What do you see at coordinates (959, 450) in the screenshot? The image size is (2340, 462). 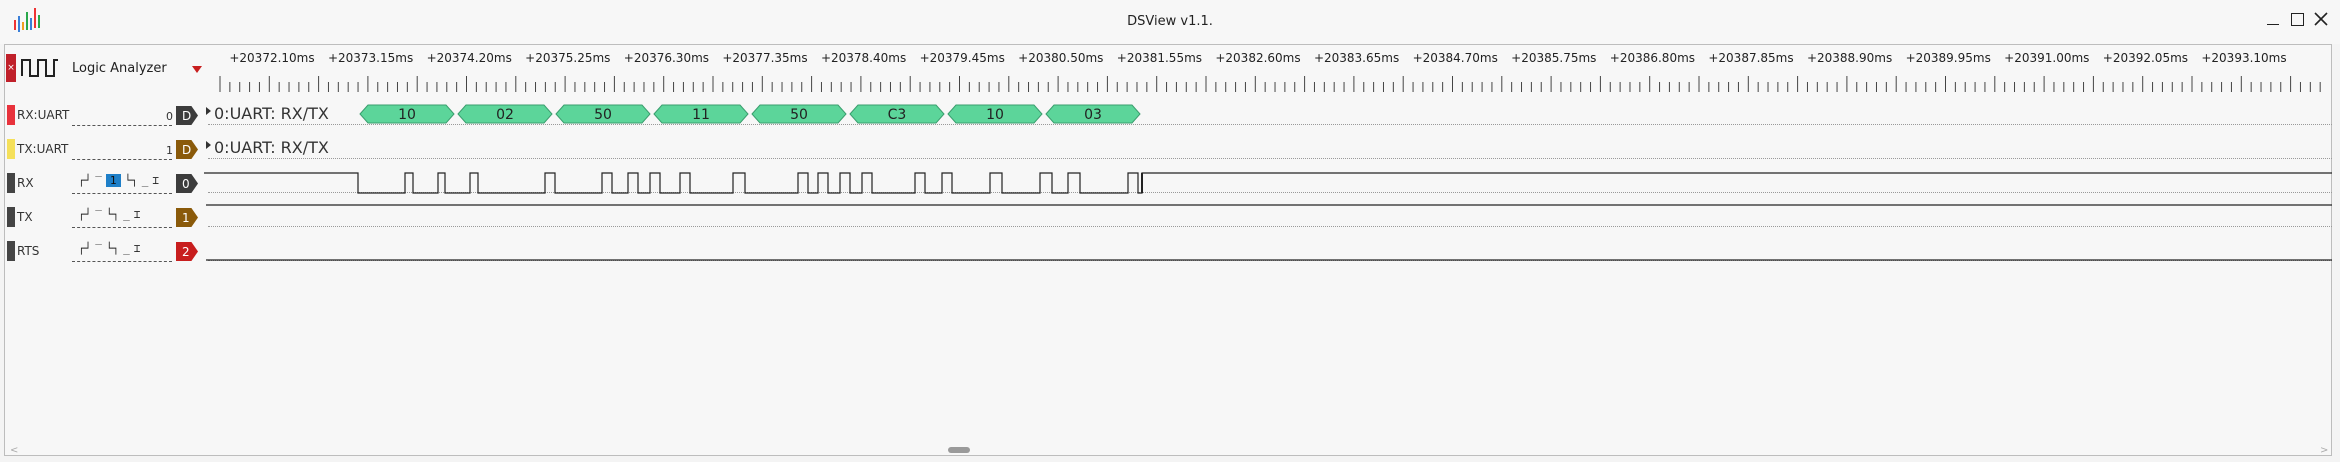 I see `horizontal-scrollbar-thumb` at bounding box center [959, 450].